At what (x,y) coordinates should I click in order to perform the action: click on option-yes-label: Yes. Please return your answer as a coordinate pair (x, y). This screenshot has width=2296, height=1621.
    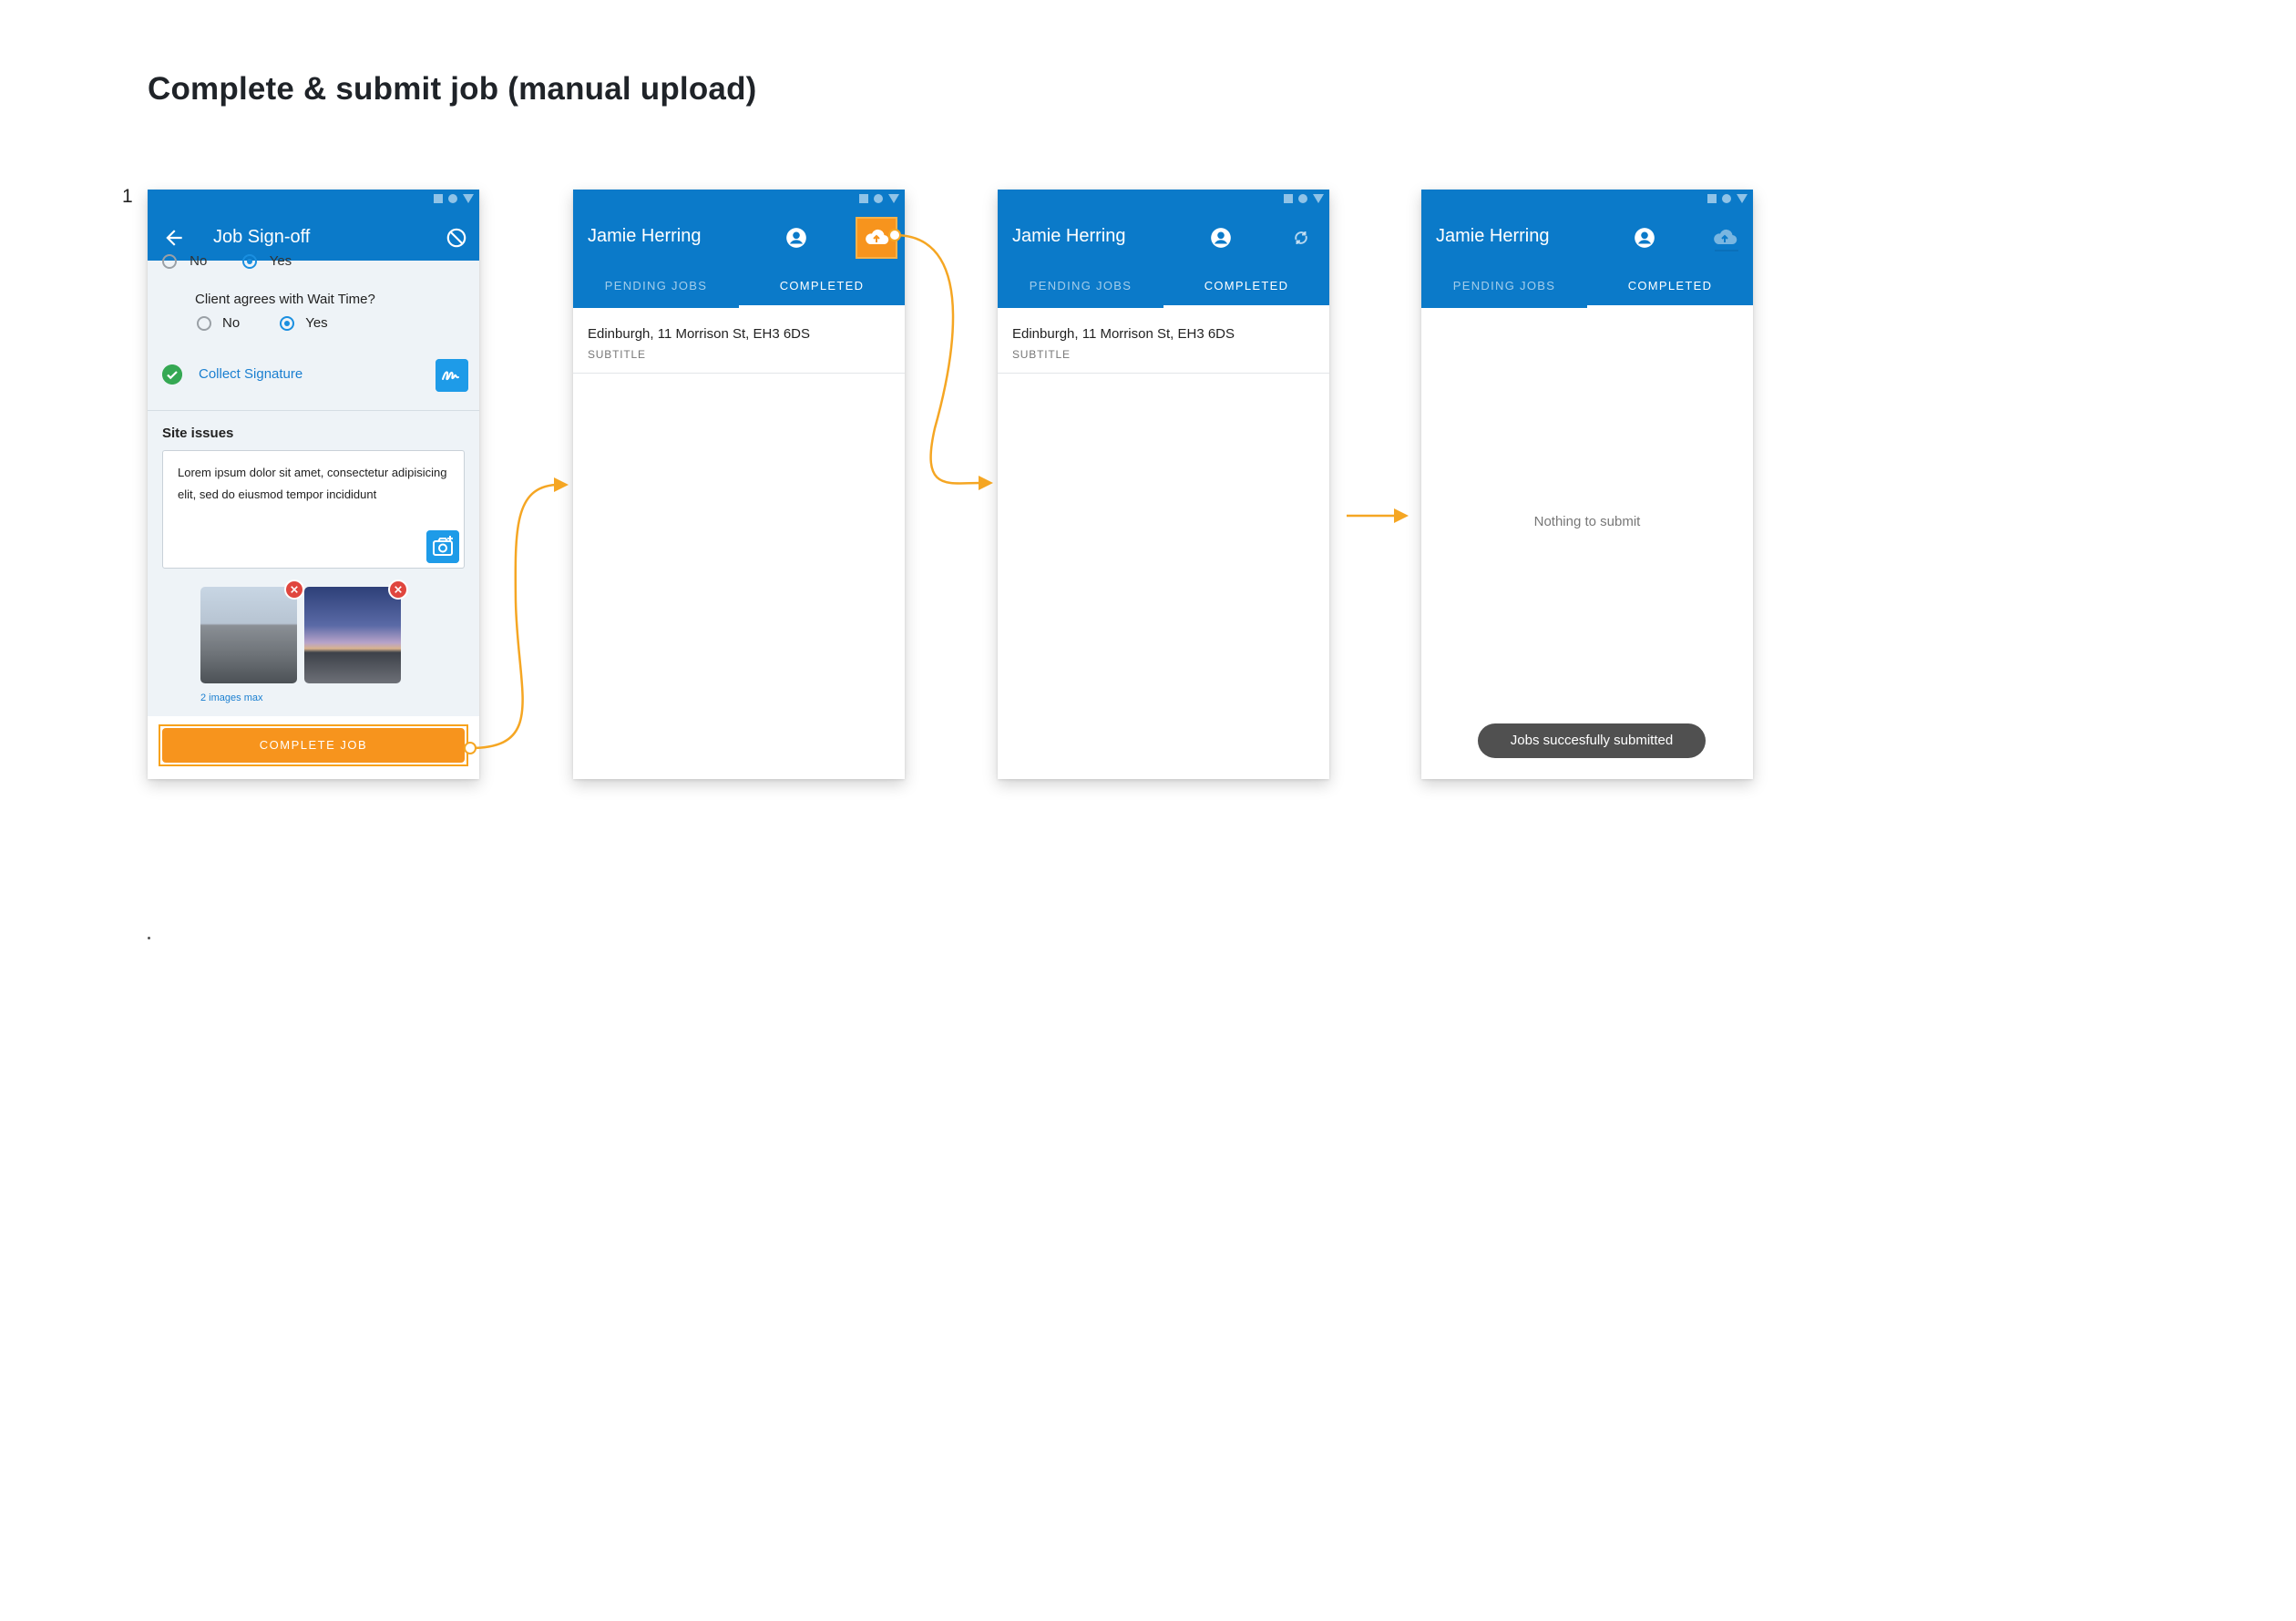
    Looking at the image, I should click on (317, 323).